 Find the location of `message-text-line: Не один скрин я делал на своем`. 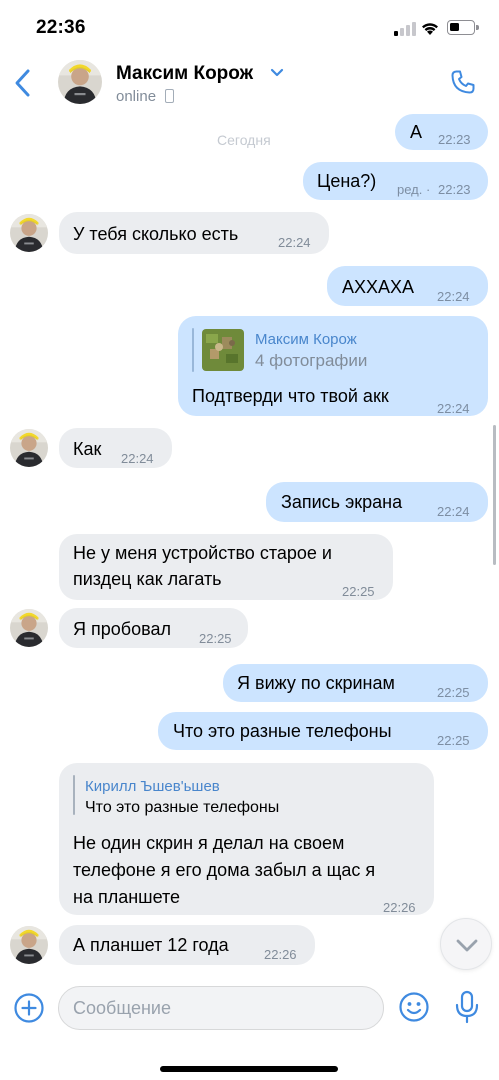

message-text-line: Не один скрин я делал на своем is located at coordinates (209, 843).